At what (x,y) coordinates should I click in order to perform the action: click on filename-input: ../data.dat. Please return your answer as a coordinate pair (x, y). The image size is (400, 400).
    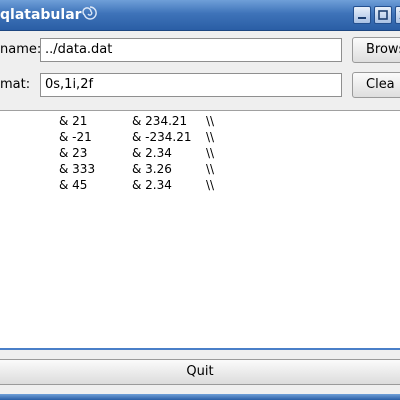
    Looking at the image, I should click on (191, 50).